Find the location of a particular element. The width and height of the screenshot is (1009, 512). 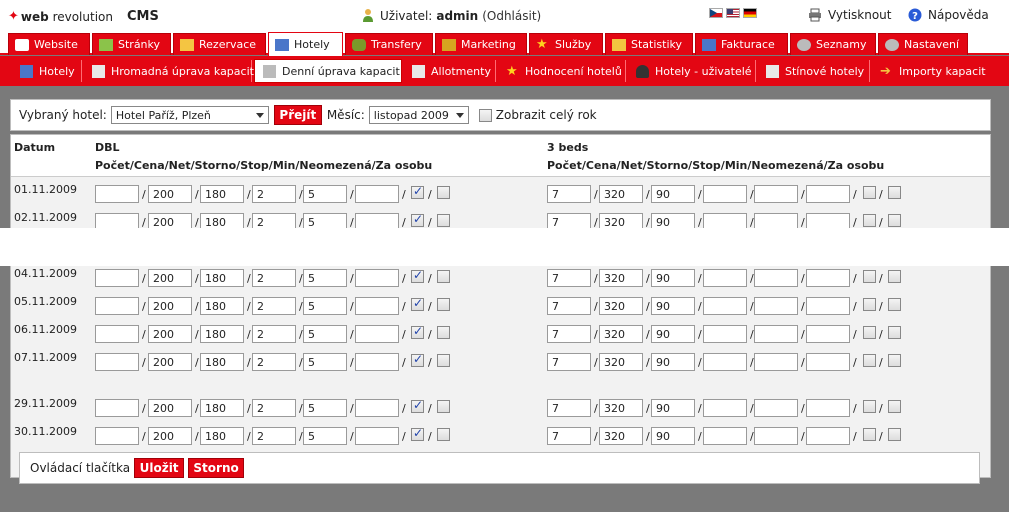

help-link: ? Nápověda is located at coordinates (948, 15).